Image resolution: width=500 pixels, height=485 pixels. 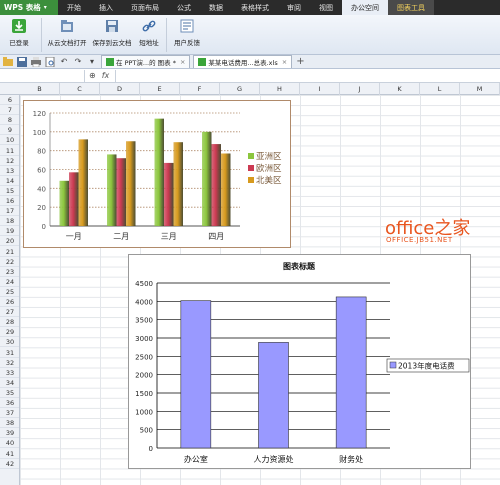 I want to click on bar-亚洲区-一月, so click(x=64, y=203).